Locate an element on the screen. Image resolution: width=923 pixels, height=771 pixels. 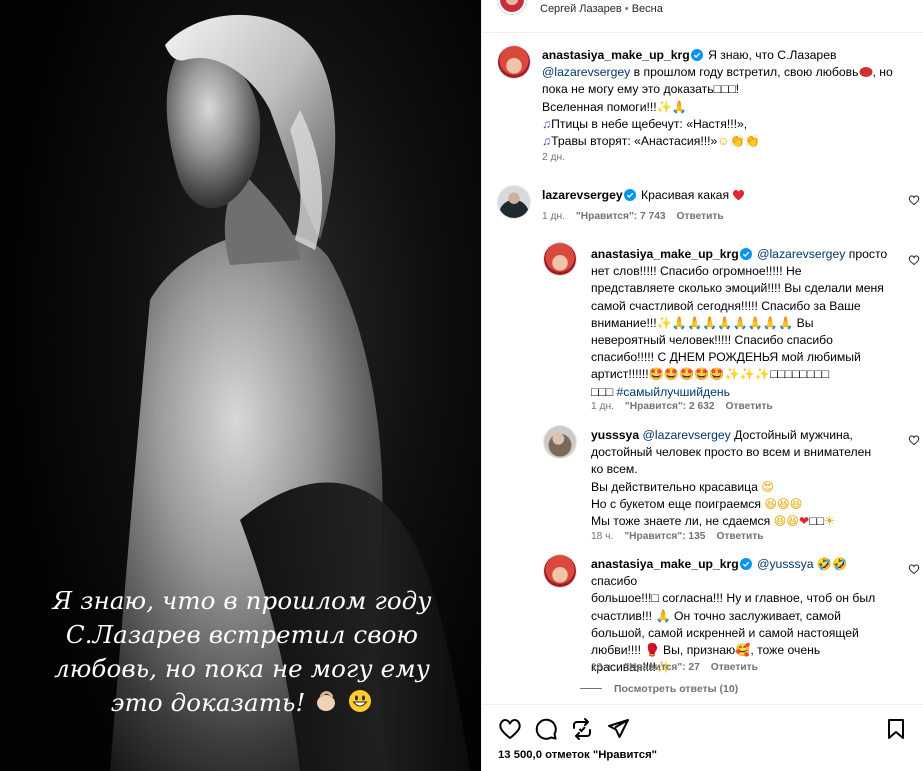
boxing-glove-emoji-icon is located at coordinates (866, 72).